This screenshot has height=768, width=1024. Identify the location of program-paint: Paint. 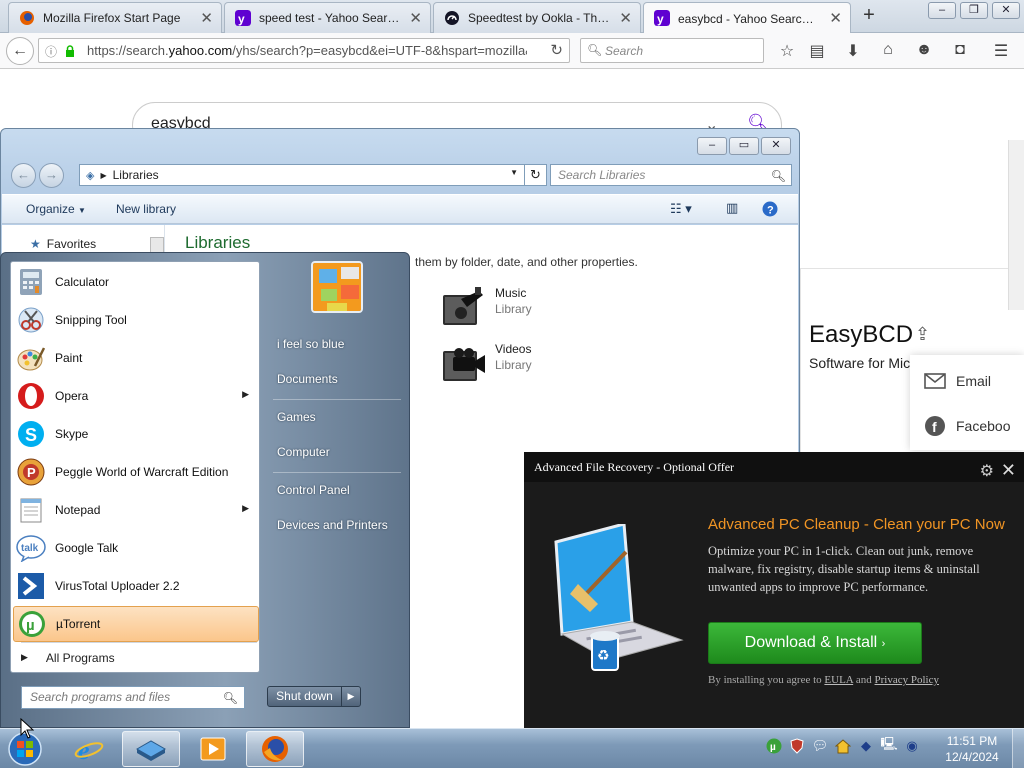
(136, 358).